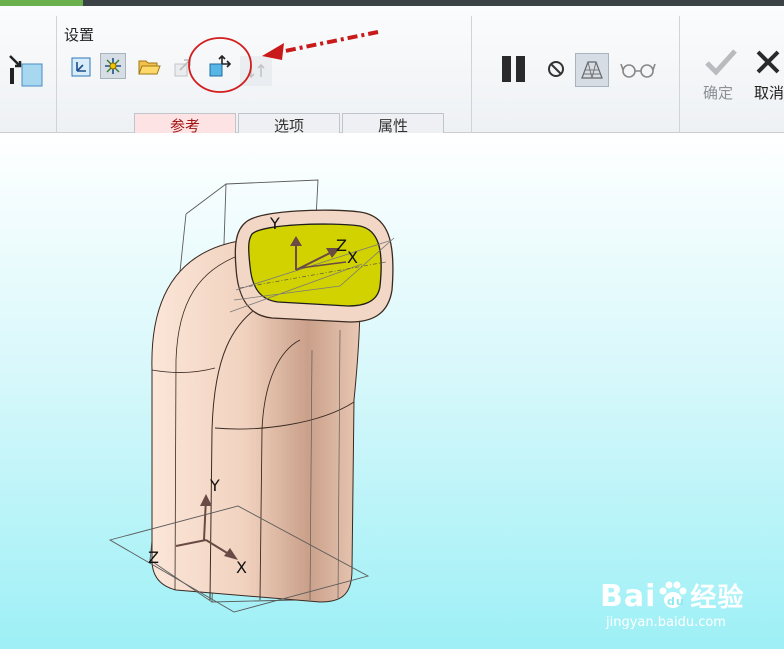 This screenshot has width=784, height=649. I want to click on axis-label-z-top: Z, so click(341, 245).